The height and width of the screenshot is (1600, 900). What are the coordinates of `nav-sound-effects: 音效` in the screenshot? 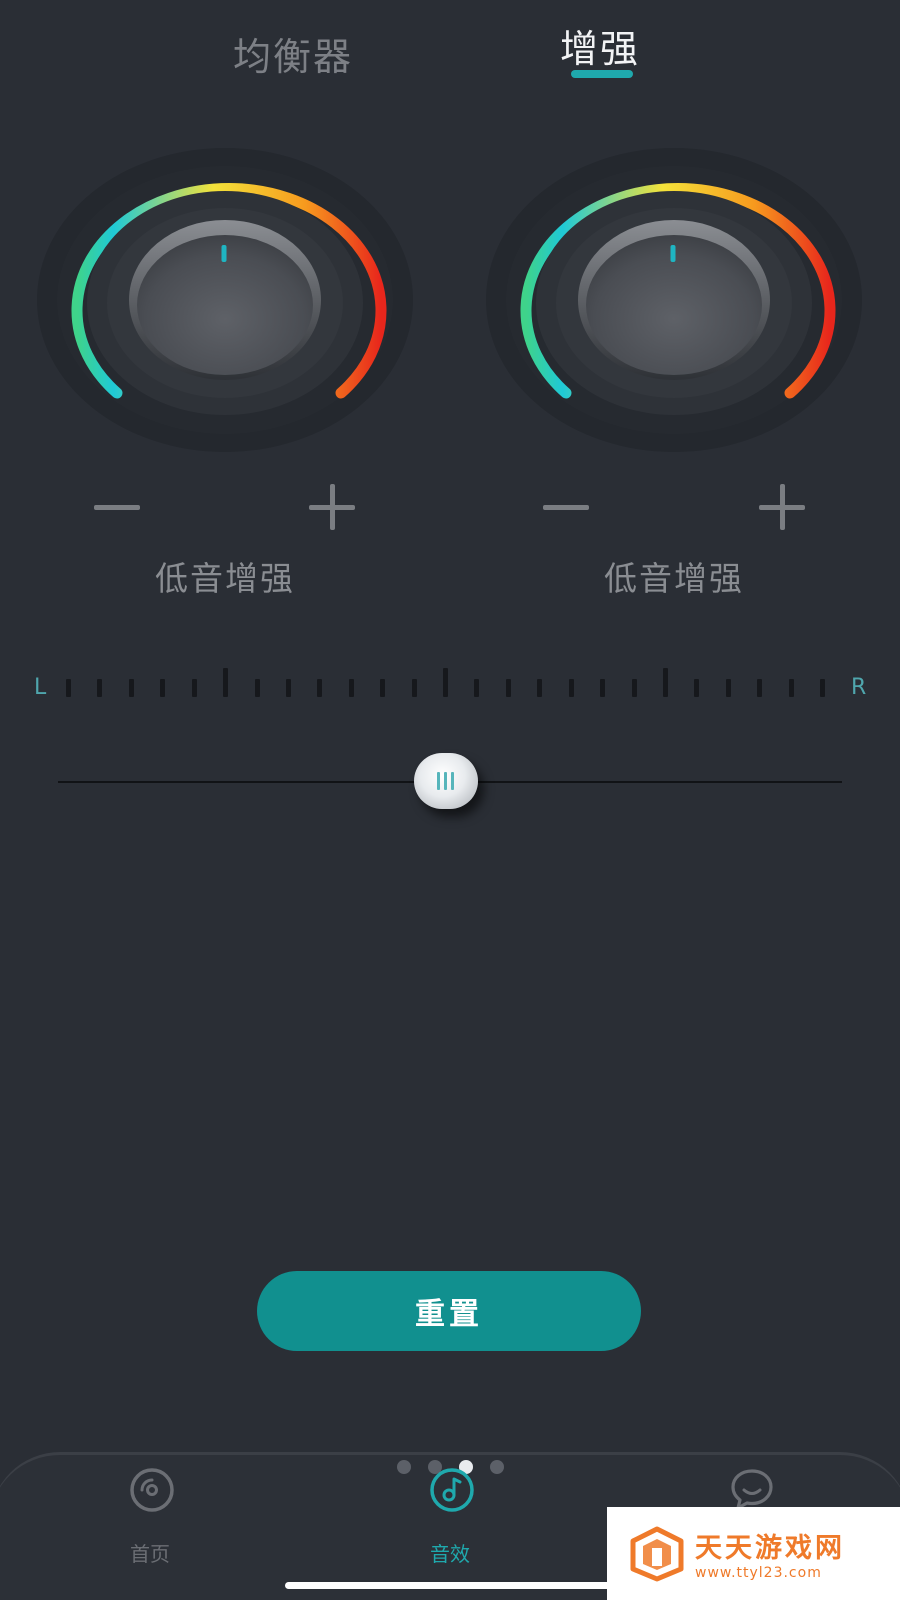 It's located at (450, 1516).